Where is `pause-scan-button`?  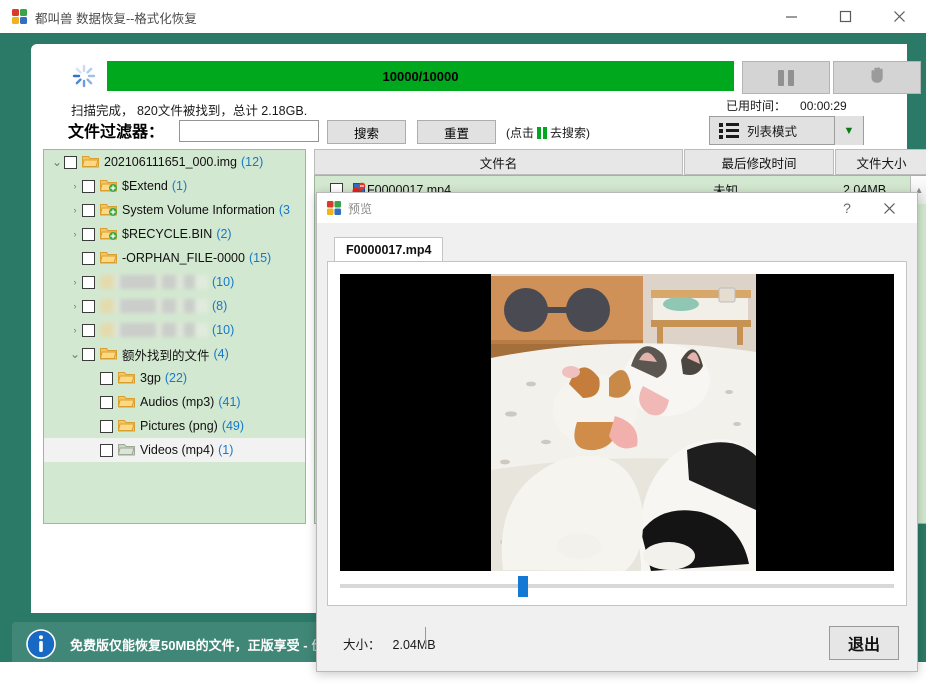
pause-scan-button is located at coordinates (786, 77).